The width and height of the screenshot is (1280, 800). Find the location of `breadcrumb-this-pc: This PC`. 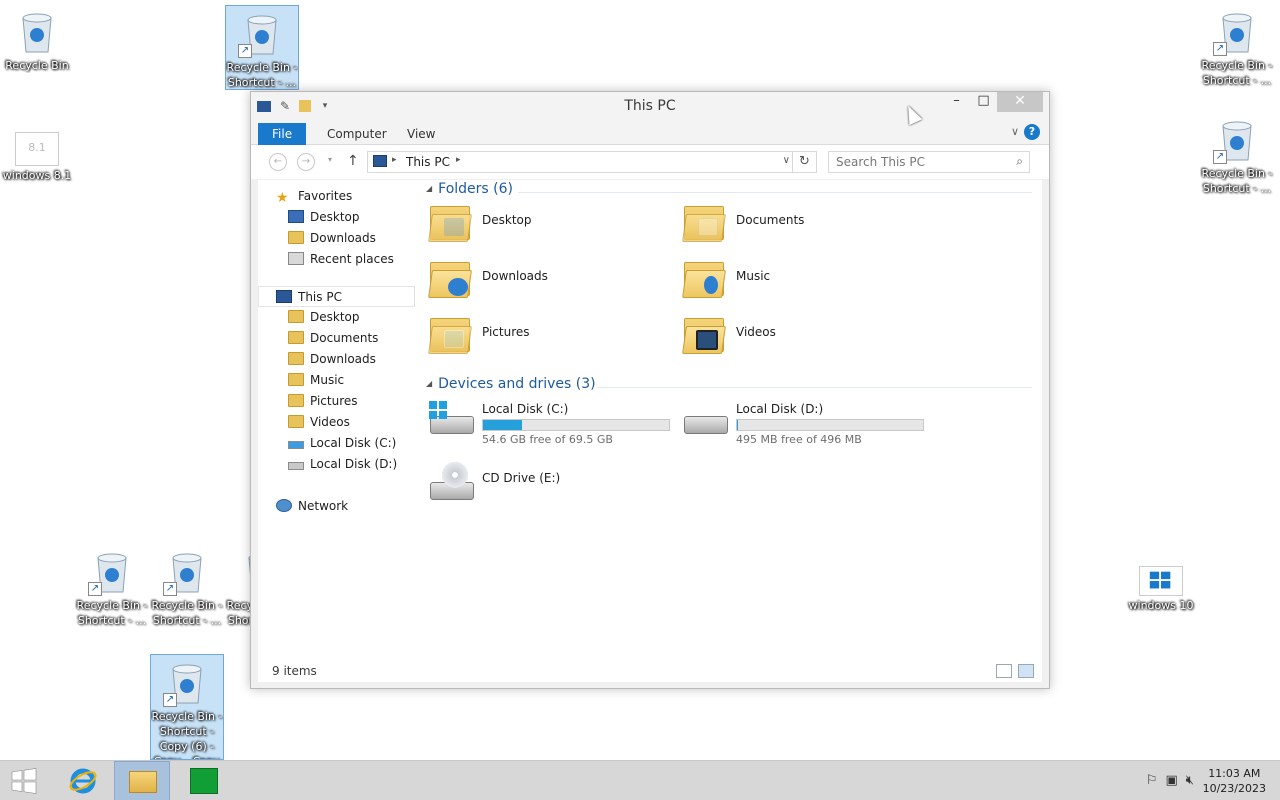

breadcrumb-this-pc: This PC is located at coordinates (428, 162).